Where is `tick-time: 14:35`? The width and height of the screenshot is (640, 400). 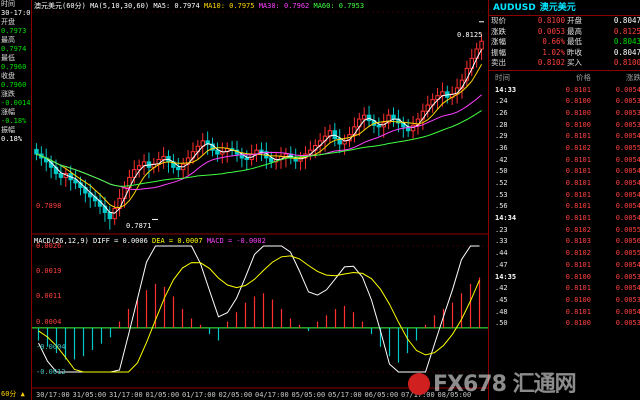
tick-time: 14:35 is located at coordinates (506, 276).